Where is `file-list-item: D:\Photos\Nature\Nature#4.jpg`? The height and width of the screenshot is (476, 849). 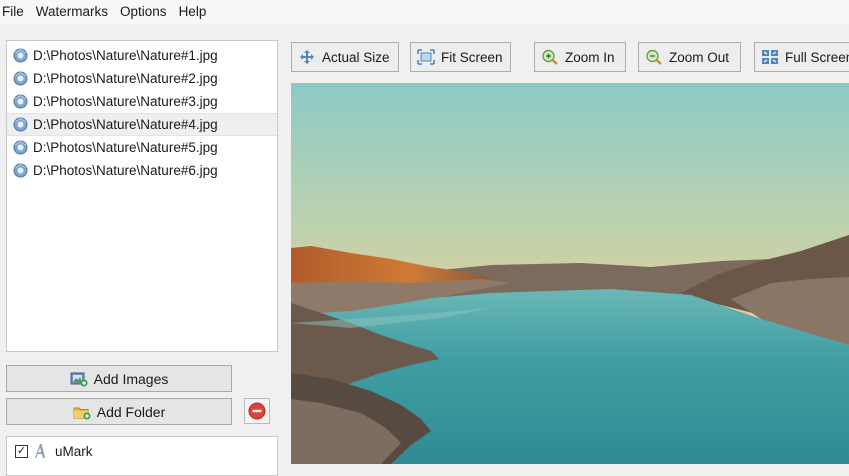 file-list-item: D:\Photos\Nature\Nature#4.jpg is located at coordinates (142, 124).